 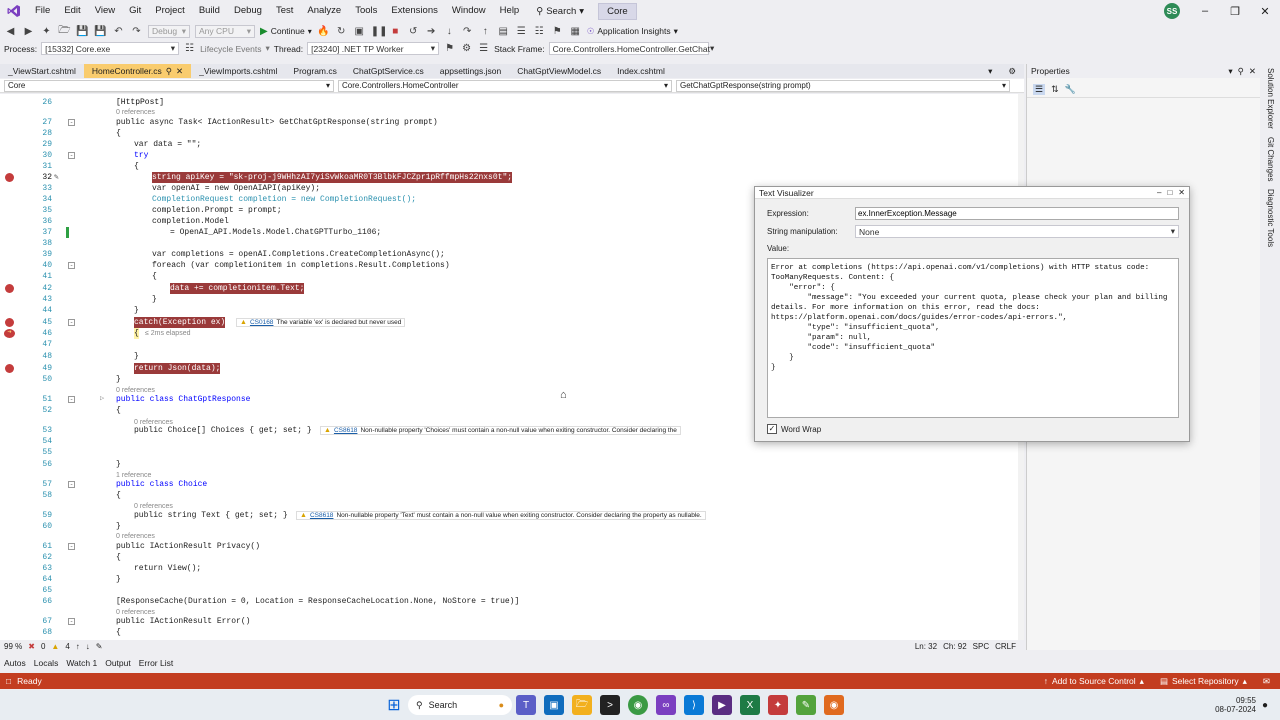 What do you see at coordinates (1017, 213) in the screenshot?
I see `expression-field` at bounding box center [1017, 213].